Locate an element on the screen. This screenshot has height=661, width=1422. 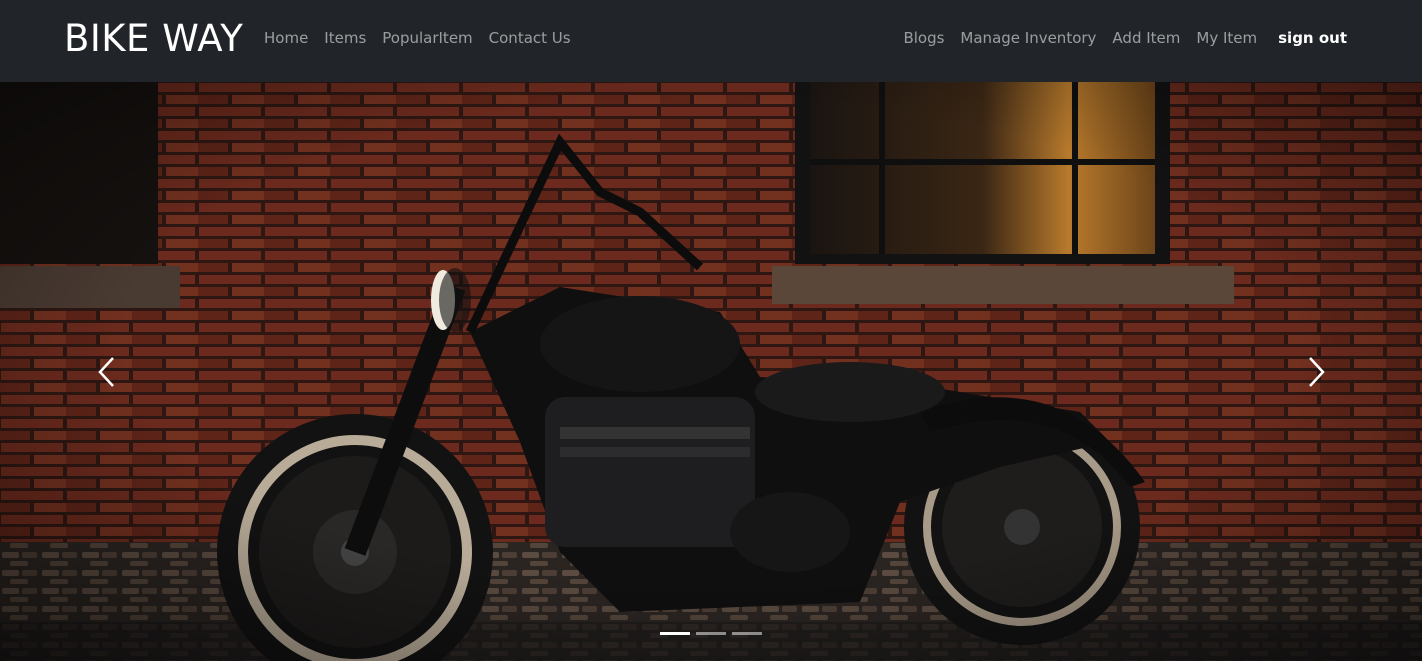
chevron-right-icon is located at coordinates (1317, 372).